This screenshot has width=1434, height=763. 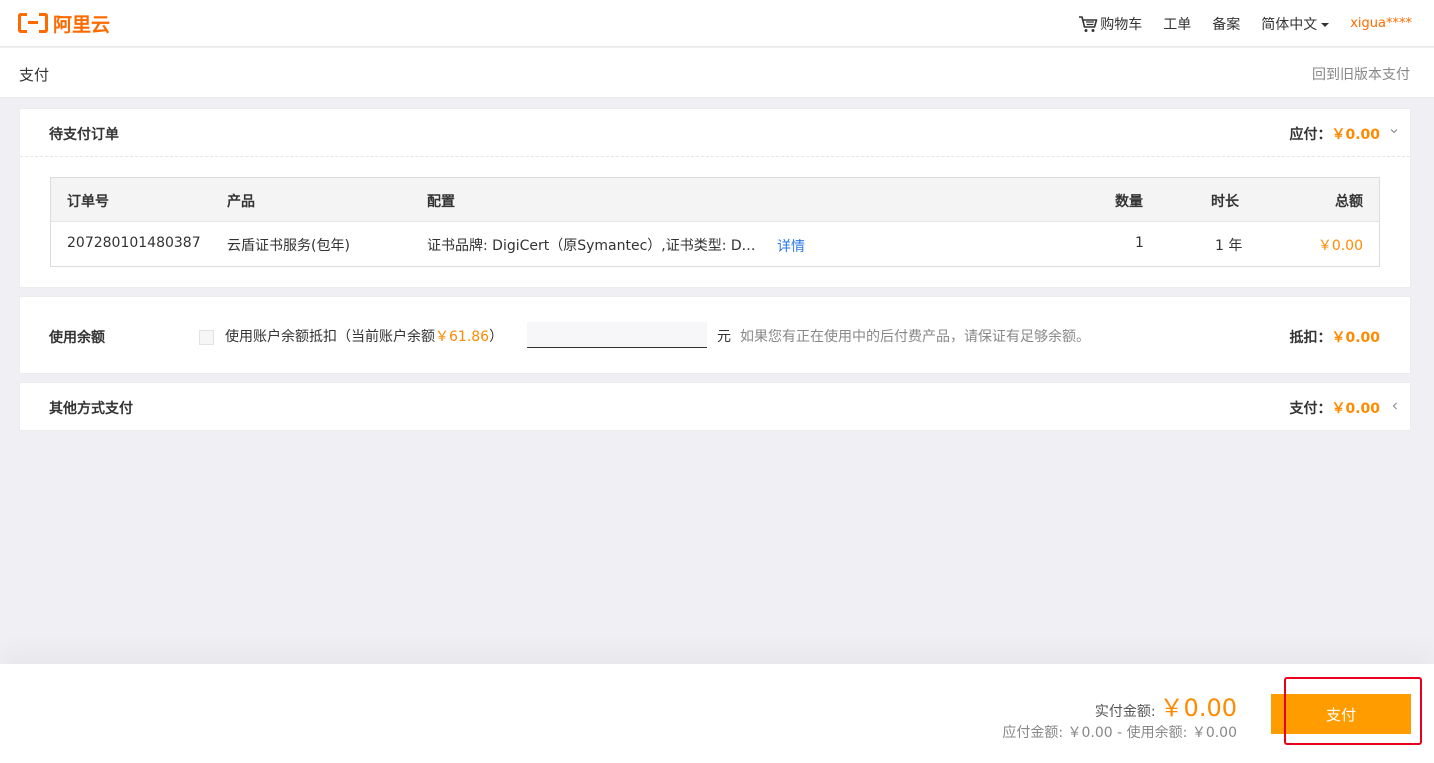 I want to click on filing-link: 备案, so click(x=1226, y=24).